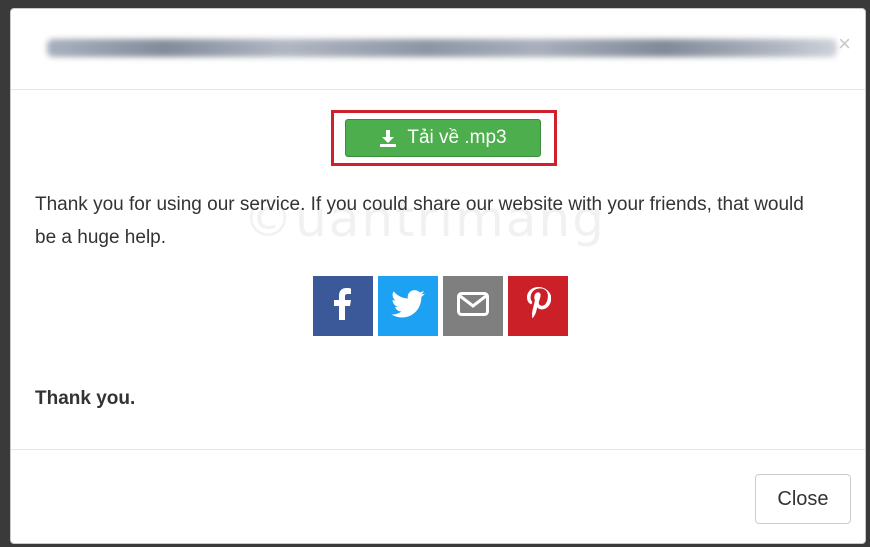  I want to click on download-highlight-box: Tải về .mp3, so click(444, 138).